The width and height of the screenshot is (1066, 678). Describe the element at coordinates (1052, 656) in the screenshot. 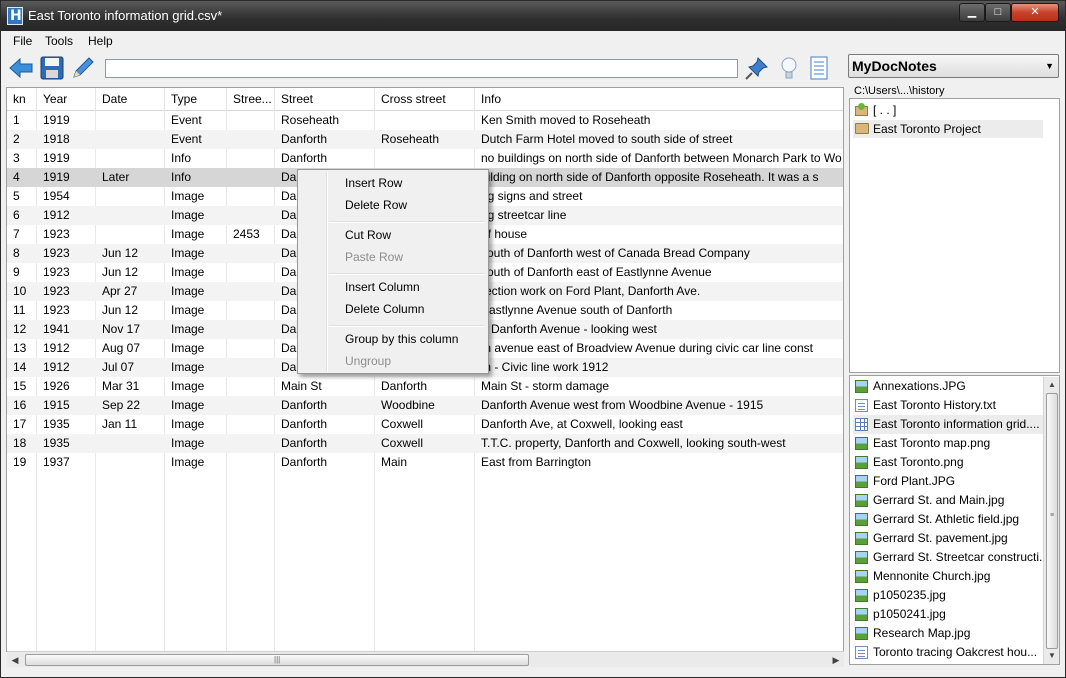

I see `scroll-down-icon: ▼` at that location.